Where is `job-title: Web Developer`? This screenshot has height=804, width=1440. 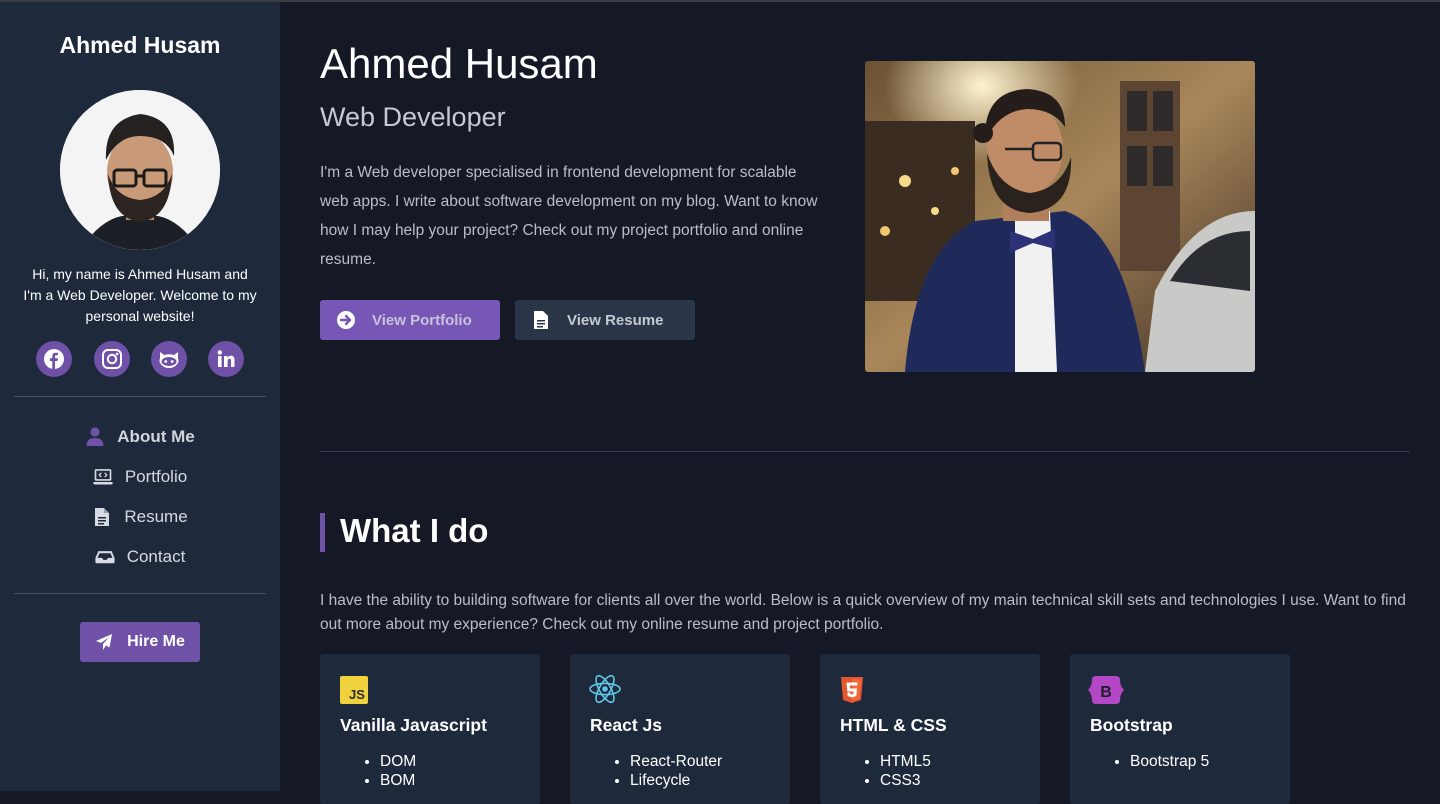 job-title: Web Developer is located at coordinates (413, 117).